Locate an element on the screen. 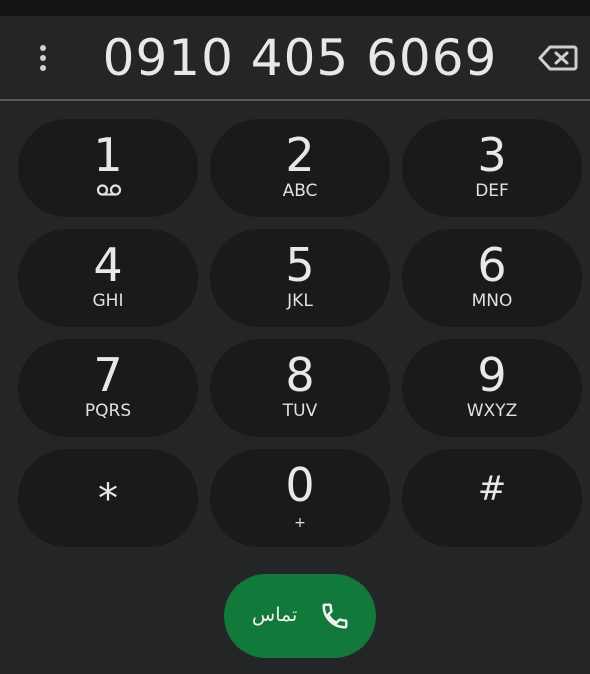  number-display-bar: 0910 405 6069 is located at coordinates (295, 58).